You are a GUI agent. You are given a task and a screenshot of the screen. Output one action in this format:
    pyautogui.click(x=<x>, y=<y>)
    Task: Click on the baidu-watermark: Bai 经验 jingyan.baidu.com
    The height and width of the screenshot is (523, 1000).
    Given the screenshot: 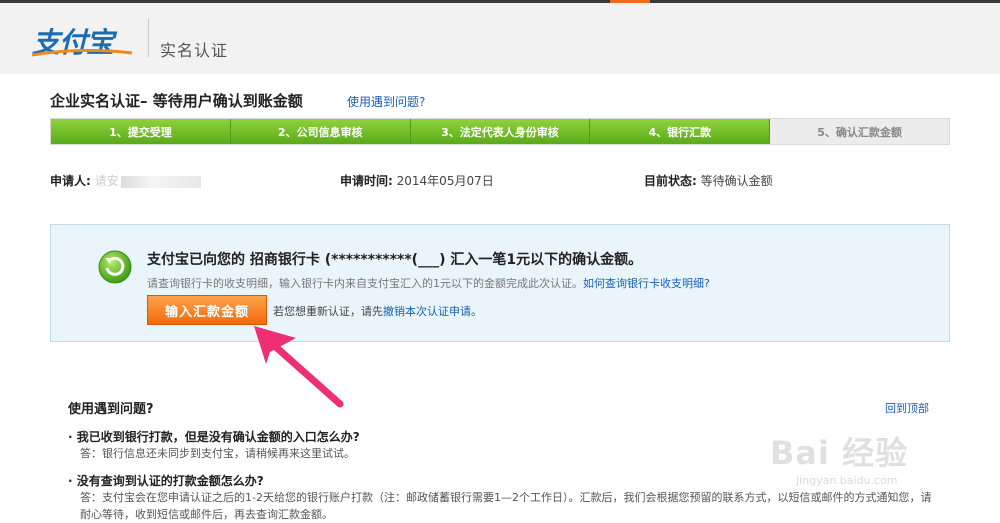 What is the action you would take?
    pyautogui.click(x=870, y=469)
    